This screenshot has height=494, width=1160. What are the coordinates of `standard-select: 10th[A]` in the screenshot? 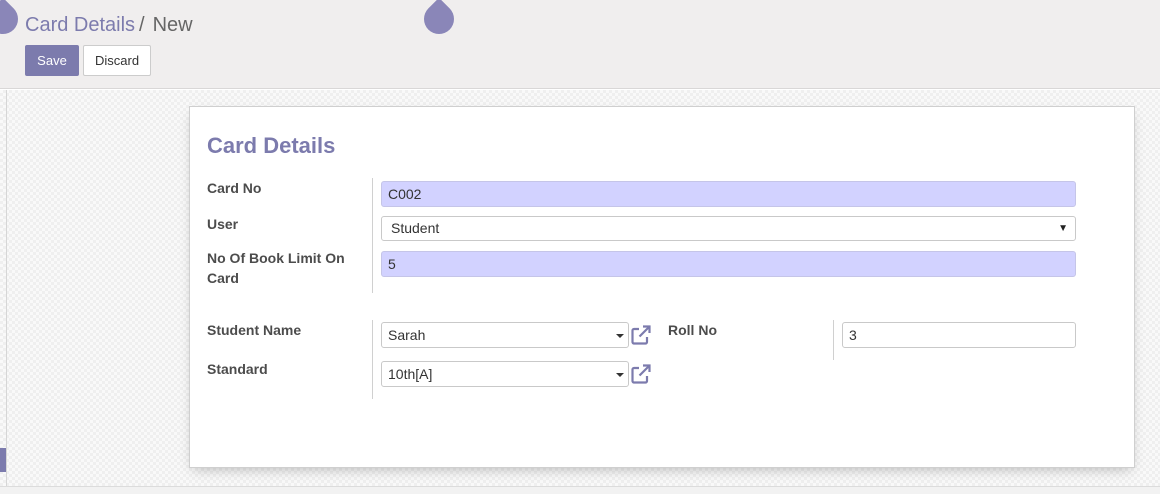 It's located at (505, 374).